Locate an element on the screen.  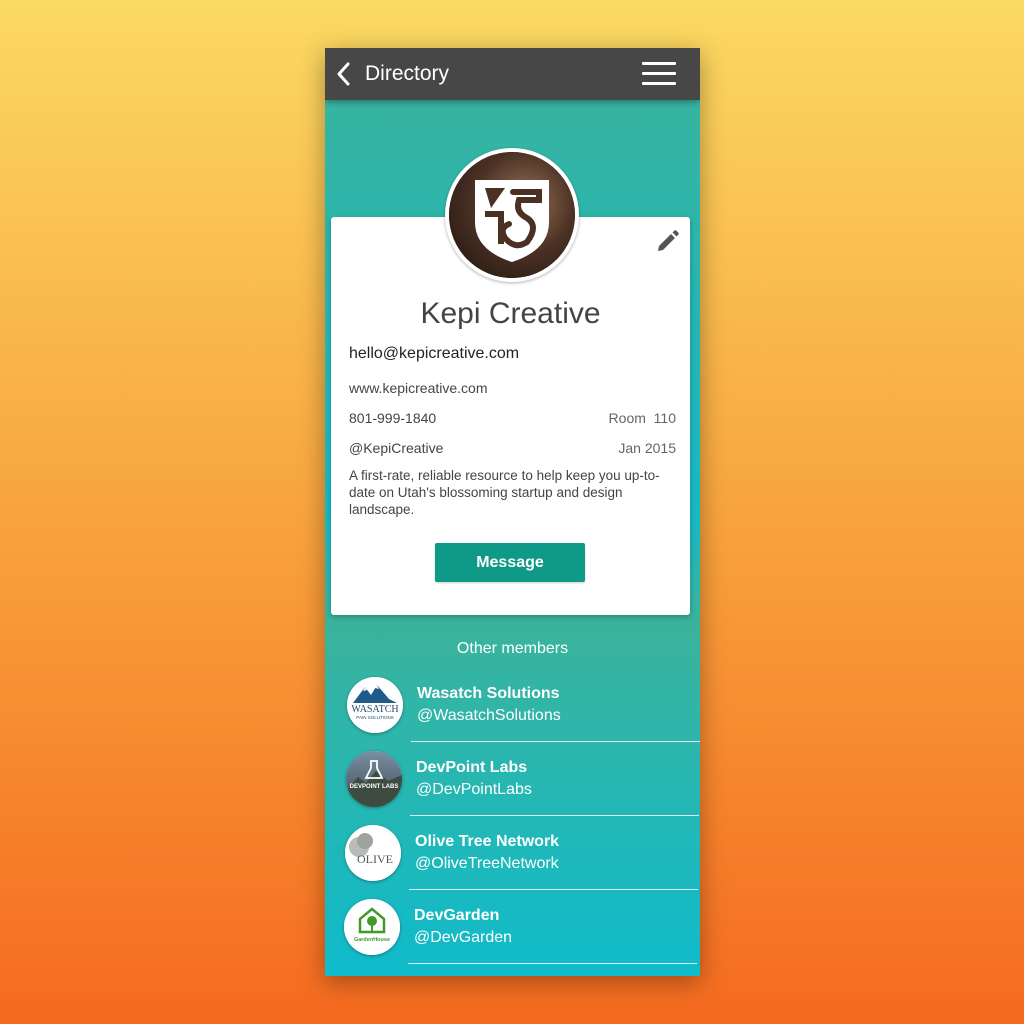
chevron-left-icon is located at coordinates (346, 74).